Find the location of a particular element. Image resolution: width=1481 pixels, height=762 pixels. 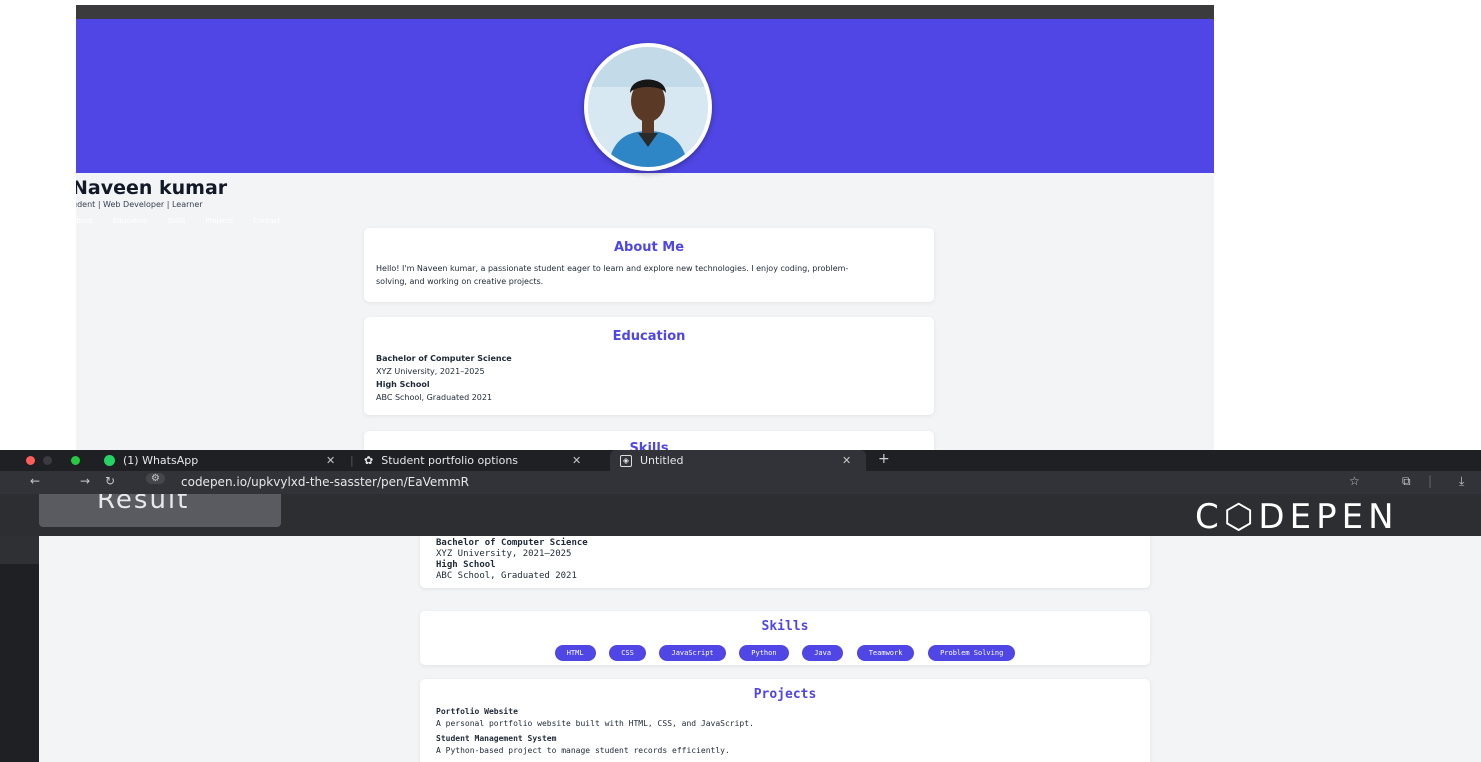

codepen-icon: ◈ is located at coordinates (626, 460).